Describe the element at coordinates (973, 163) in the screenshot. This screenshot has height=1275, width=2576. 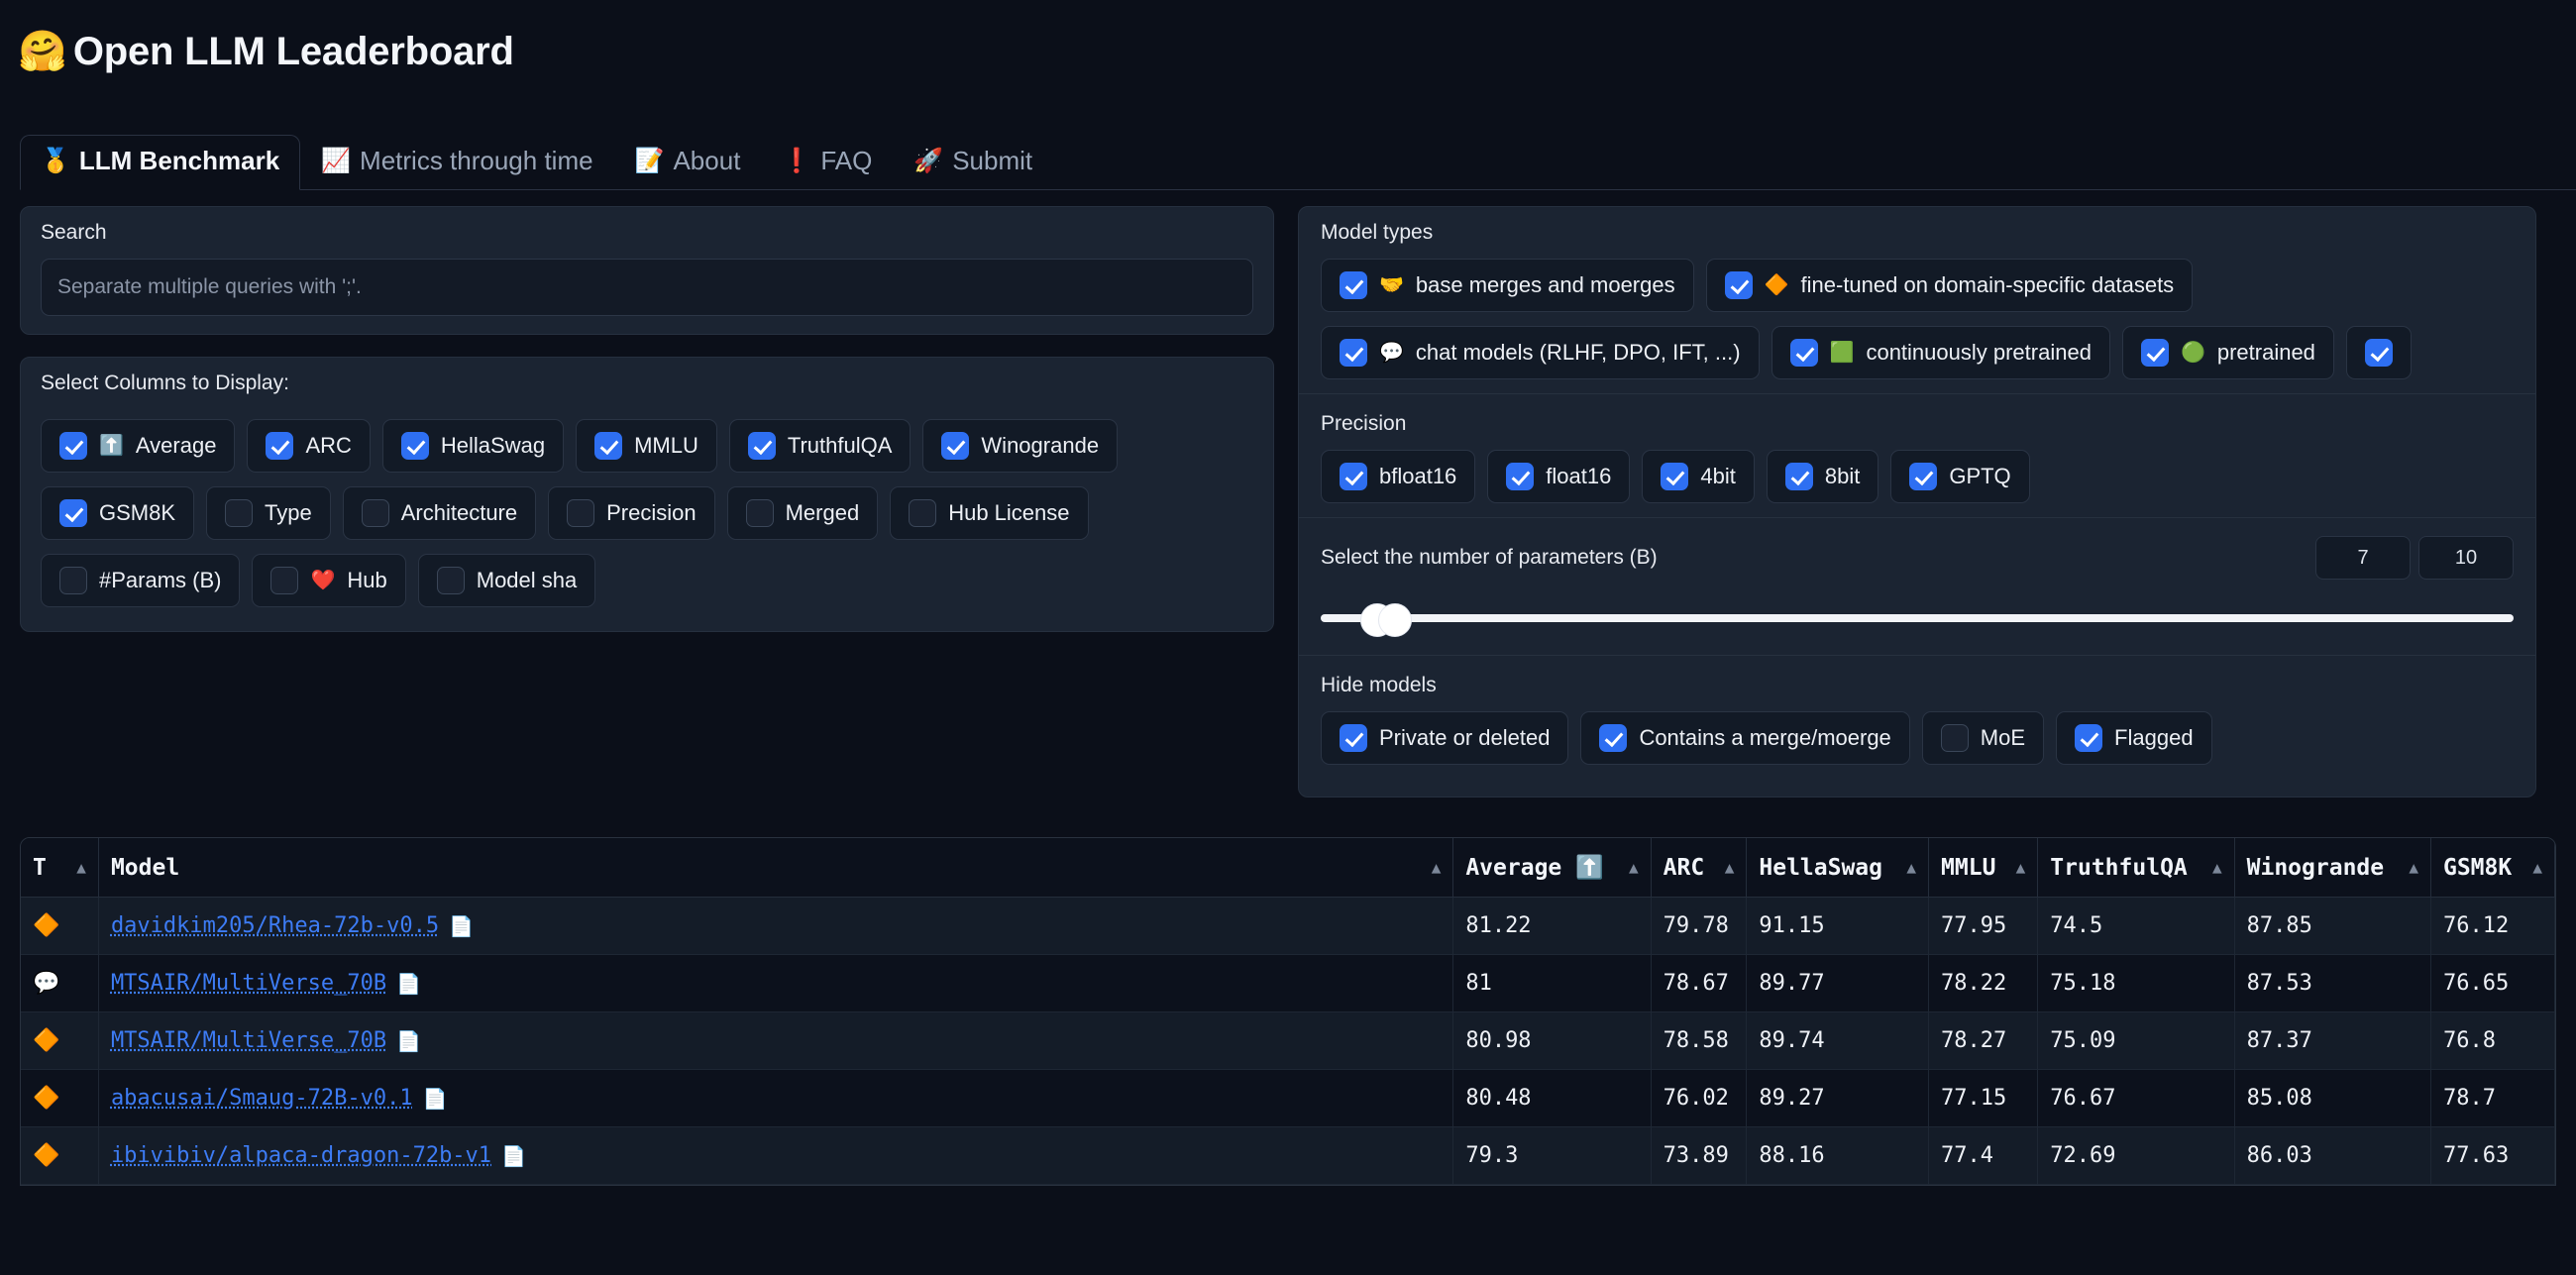
I see `tab-submit: 🚀 Submit` at that location.